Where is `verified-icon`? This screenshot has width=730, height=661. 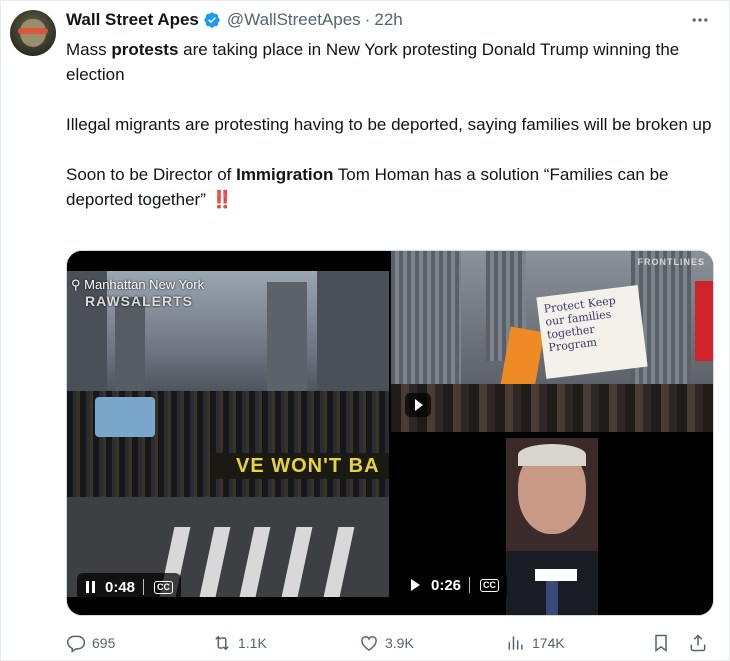
verified-icon is located at coordinates (212, 20).